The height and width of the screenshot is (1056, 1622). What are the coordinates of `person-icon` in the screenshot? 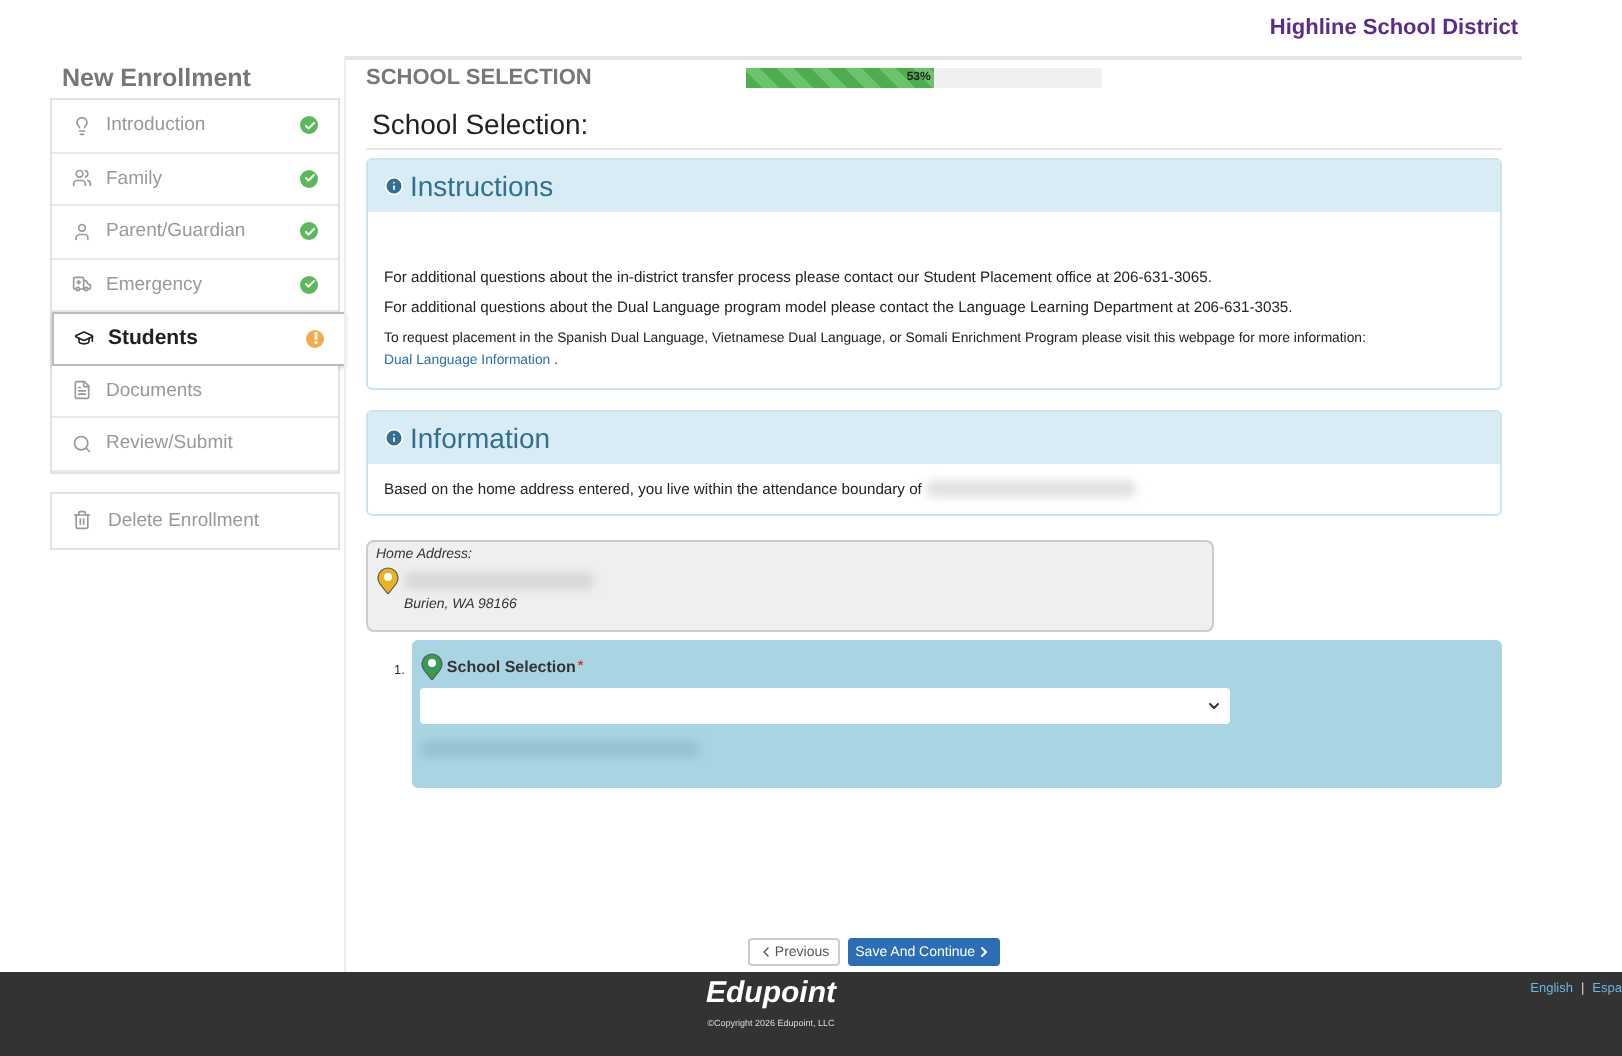 It's located at (82, 231).